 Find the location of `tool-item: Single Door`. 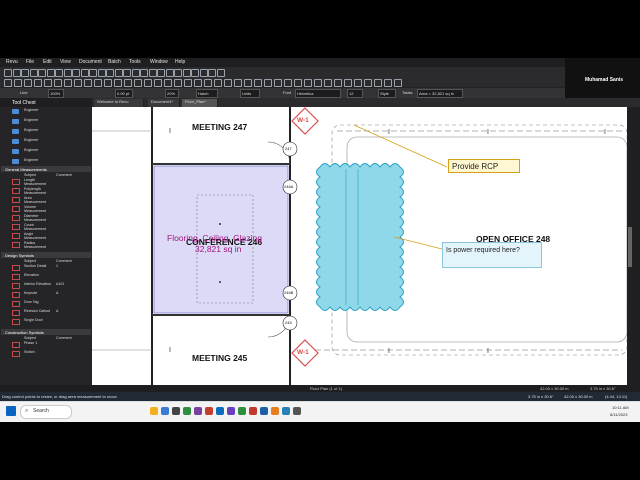

tool-item: Single Door is located at coordinates (33, 320).